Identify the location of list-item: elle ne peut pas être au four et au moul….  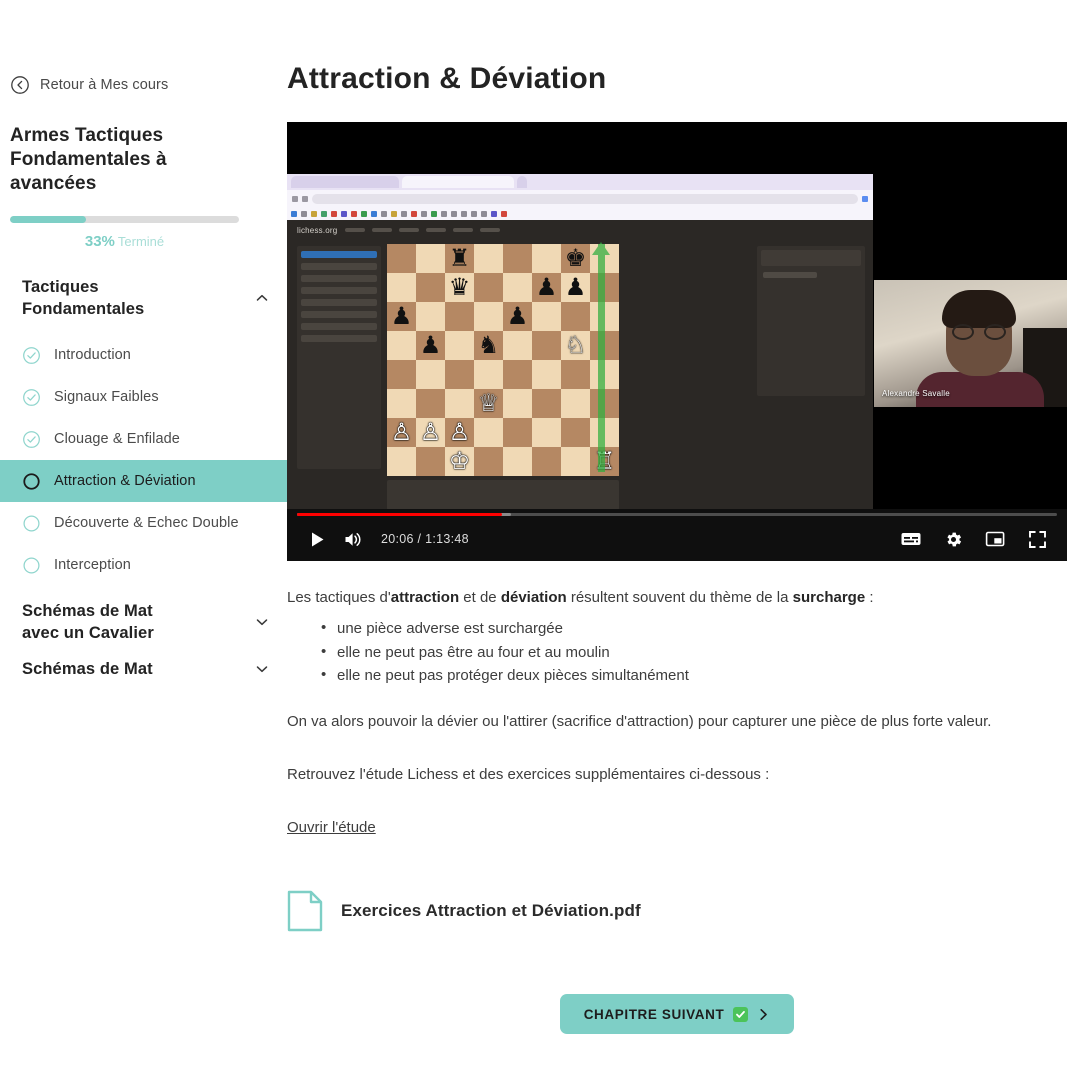
(694, 652).